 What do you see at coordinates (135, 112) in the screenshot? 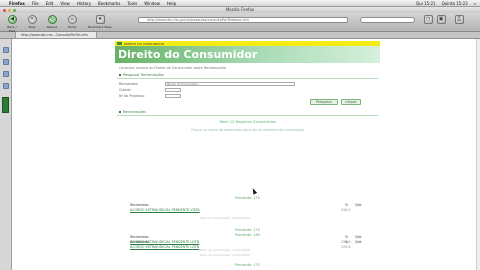
I see `results-section-title: Reclamações` at bounding box center [135, 112].